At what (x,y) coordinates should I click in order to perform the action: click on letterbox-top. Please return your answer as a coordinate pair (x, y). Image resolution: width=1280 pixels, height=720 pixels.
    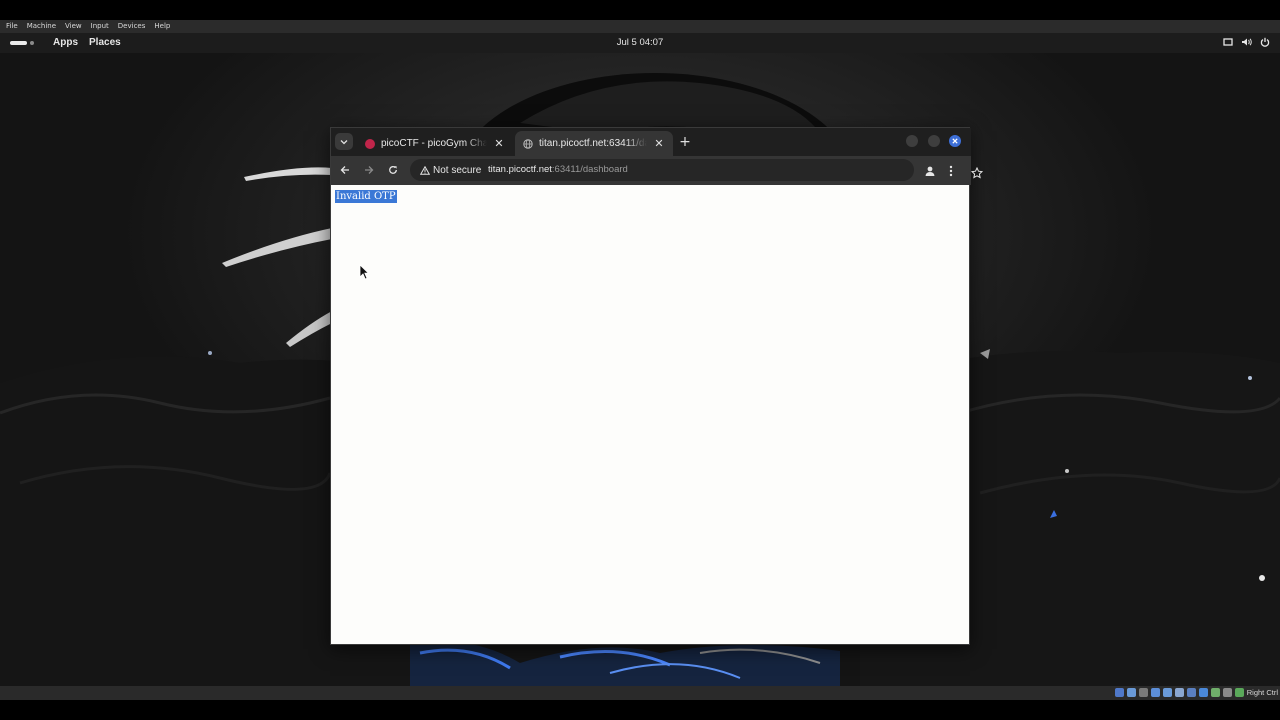
    Looking at the image, I should click on (640, 10).